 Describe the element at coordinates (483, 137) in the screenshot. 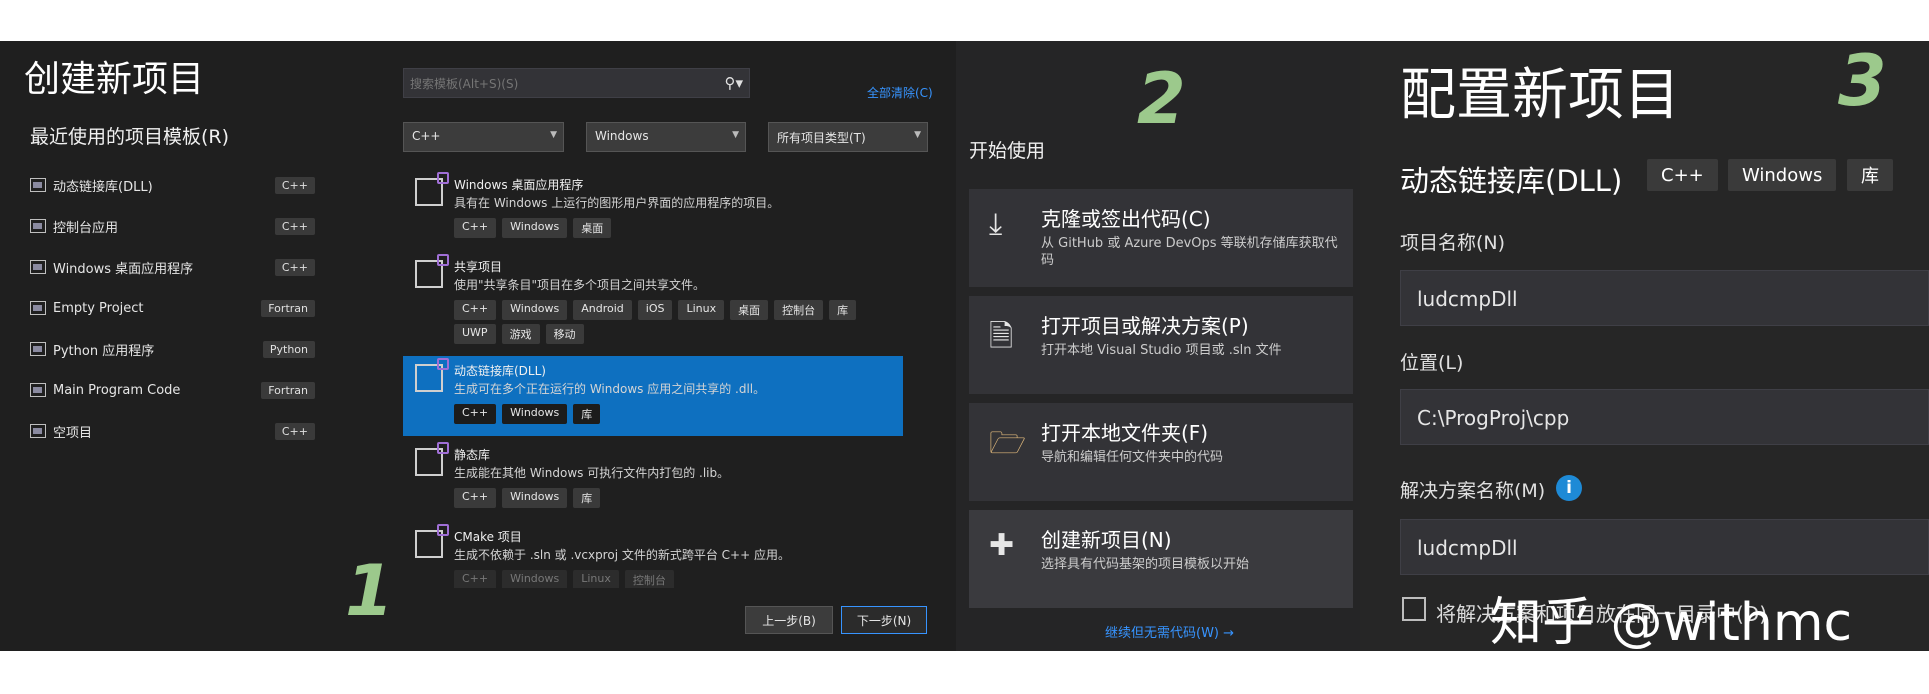

I see `language-dropdown: C++ ▼` at that location.